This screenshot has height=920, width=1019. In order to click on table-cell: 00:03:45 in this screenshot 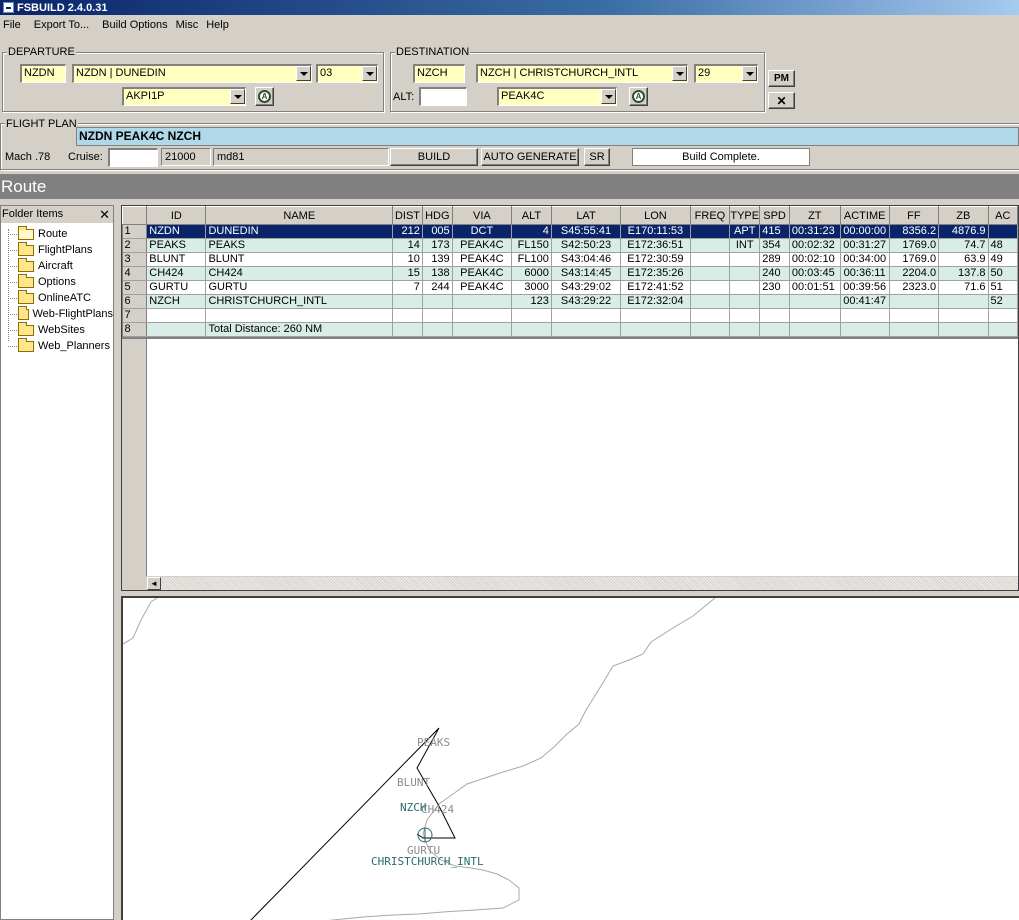, I will do `click(815, 273)`.